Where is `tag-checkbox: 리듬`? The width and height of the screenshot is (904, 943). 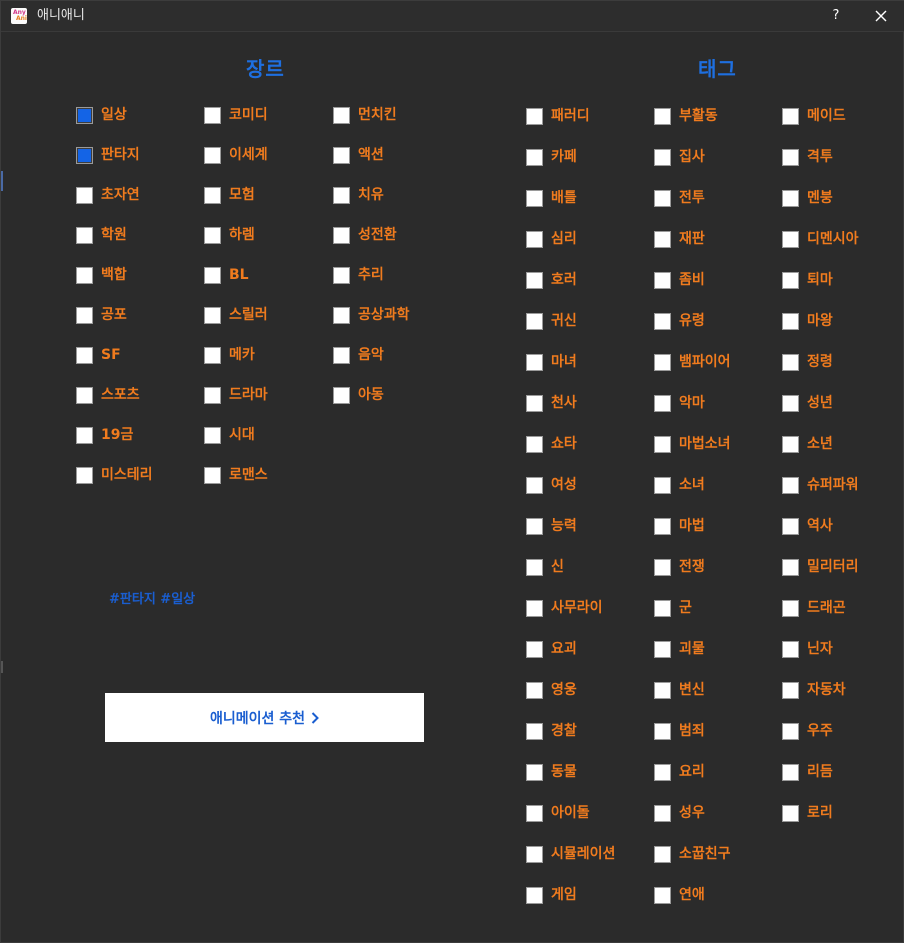
tag-checkbox: 리듬 is located at coordinates (807, 772).